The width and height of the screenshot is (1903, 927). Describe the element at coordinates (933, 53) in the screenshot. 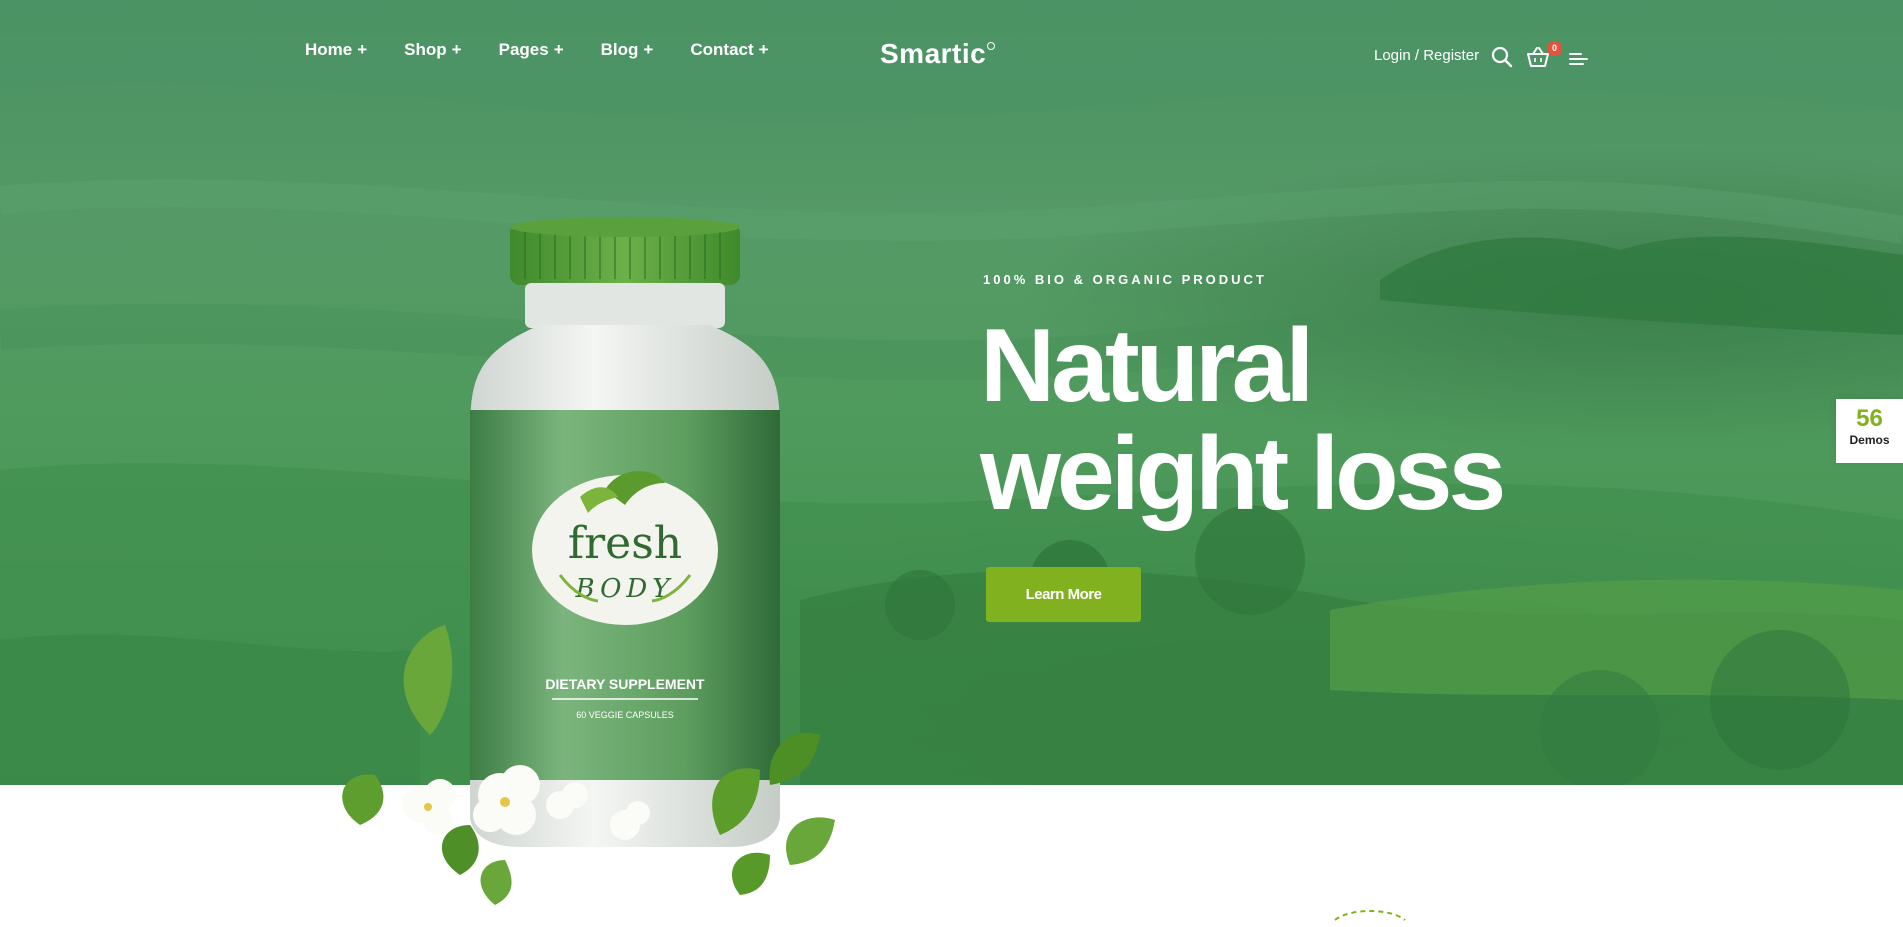

I see `logo-text: Smartic` at that location.